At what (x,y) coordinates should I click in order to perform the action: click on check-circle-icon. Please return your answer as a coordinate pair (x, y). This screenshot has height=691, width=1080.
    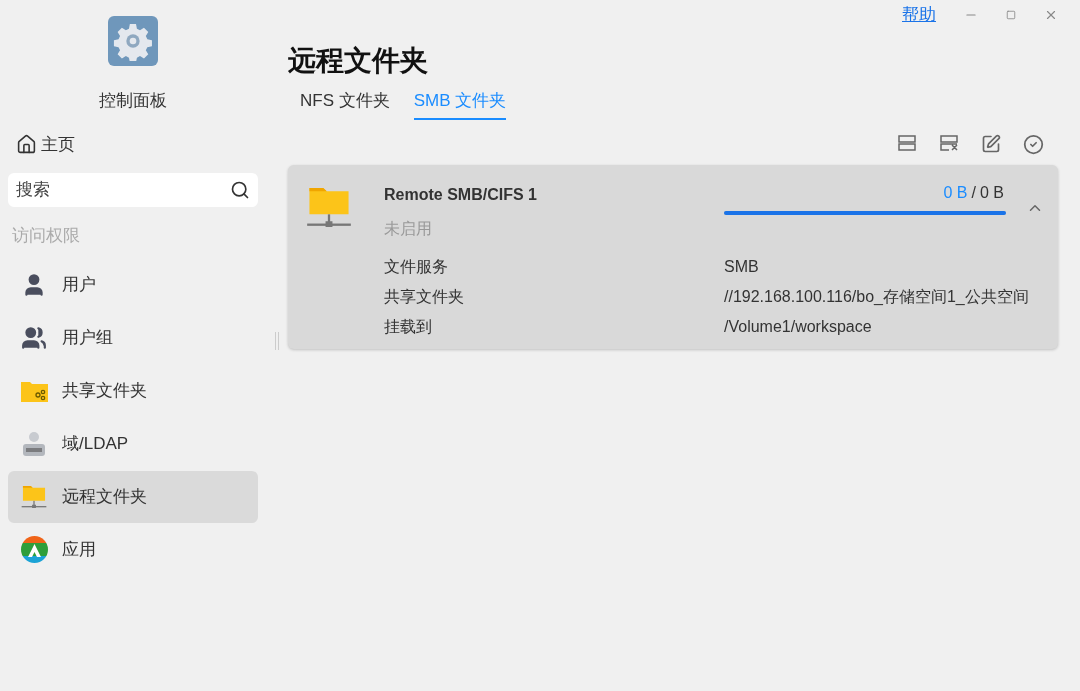
    Looking at the image, I should click on (1033, 144).